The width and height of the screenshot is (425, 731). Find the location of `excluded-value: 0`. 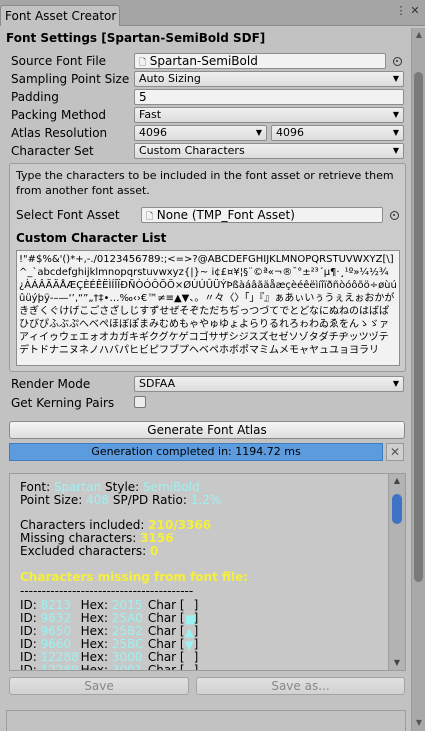

excluded-value: 0 is located at coordinates (154, 551).